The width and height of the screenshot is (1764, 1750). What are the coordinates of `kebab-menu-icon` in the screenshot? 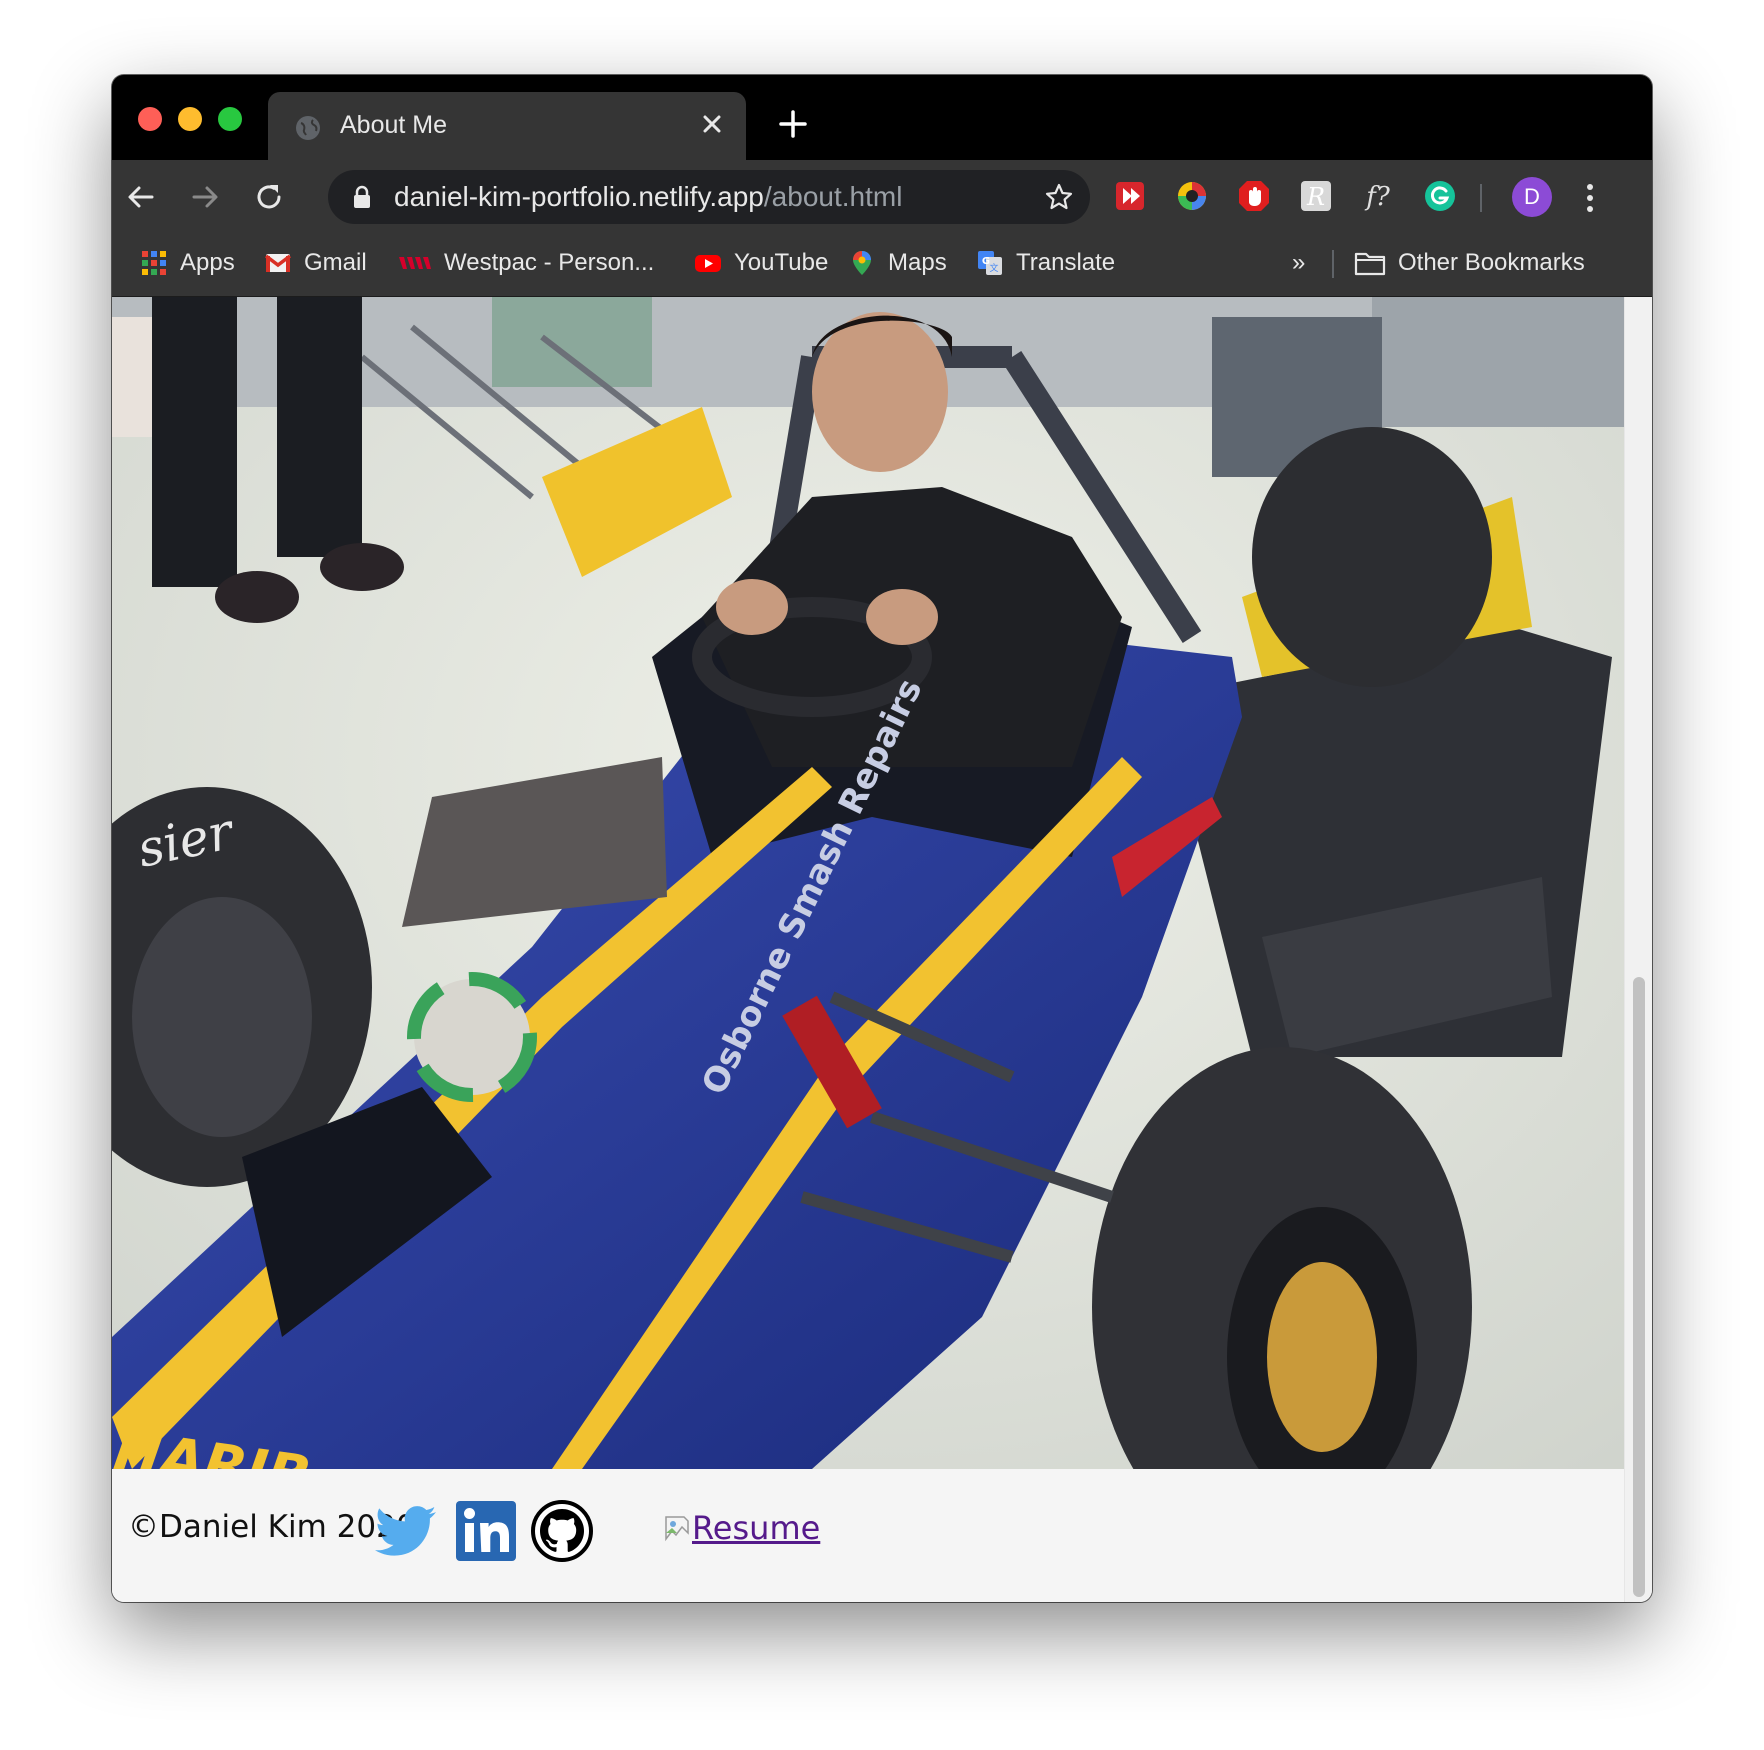 It's located at (1590, 198).